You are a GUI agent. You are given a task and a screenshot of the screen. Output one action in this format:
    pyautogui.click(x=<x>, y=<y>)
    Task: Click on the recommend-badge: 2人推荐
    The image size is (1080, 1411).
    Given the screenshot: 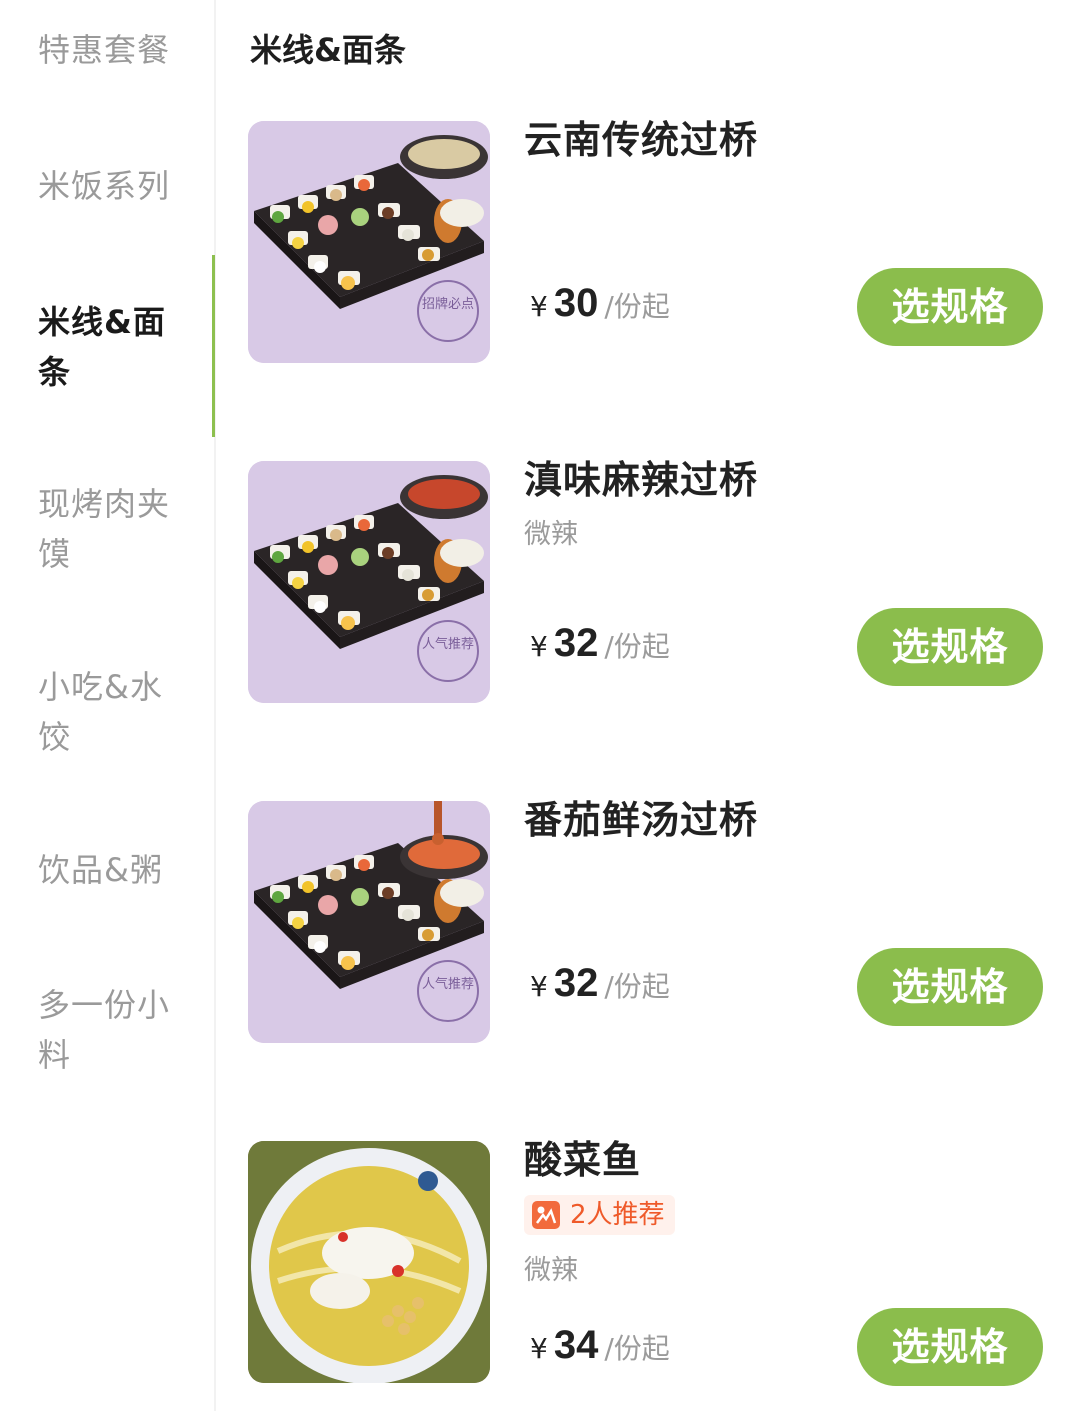 What is the action you would take?
    pyautogui.click(x=599, y=1215)
    